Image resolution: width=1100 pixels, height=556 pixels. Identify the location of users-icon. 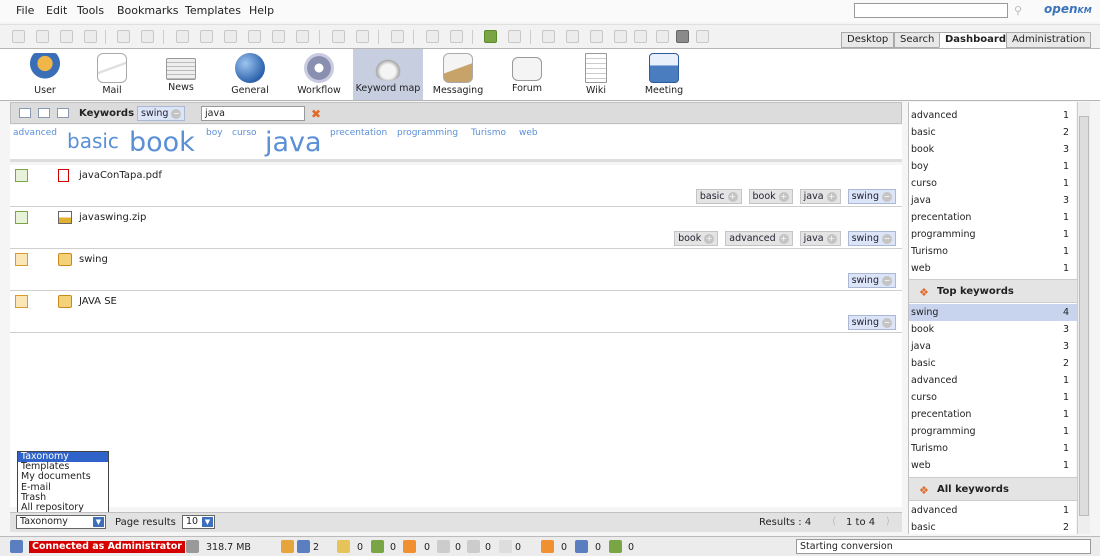
(303, 546).